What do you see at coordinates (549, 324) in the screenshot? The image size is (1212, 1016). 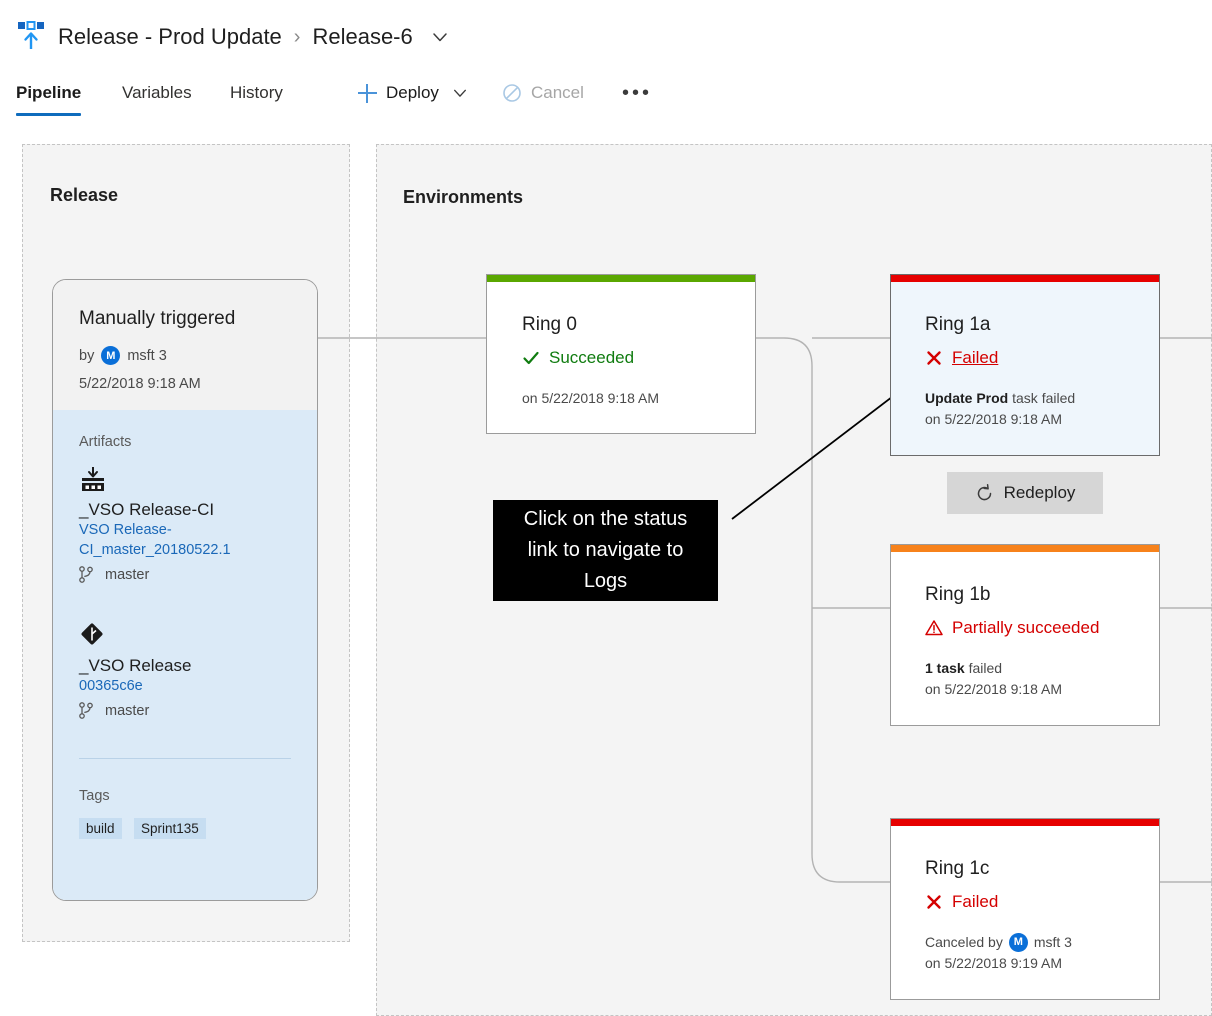 I see `environment-name: Ring 0` at bounding box center [549, 324].